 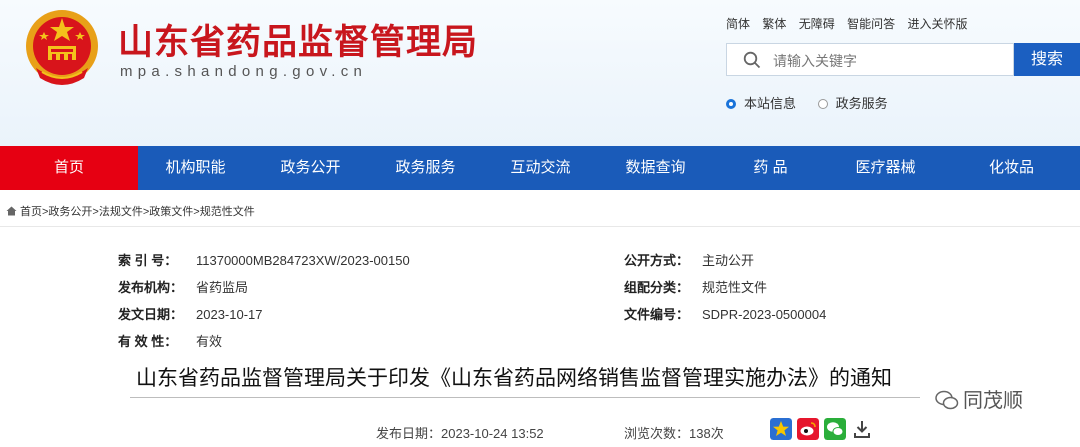 What do you see at coordinates (148, 341) in the screenshot?
I see `meta-key: 有 效 性：` at bounding box center [148, 341].